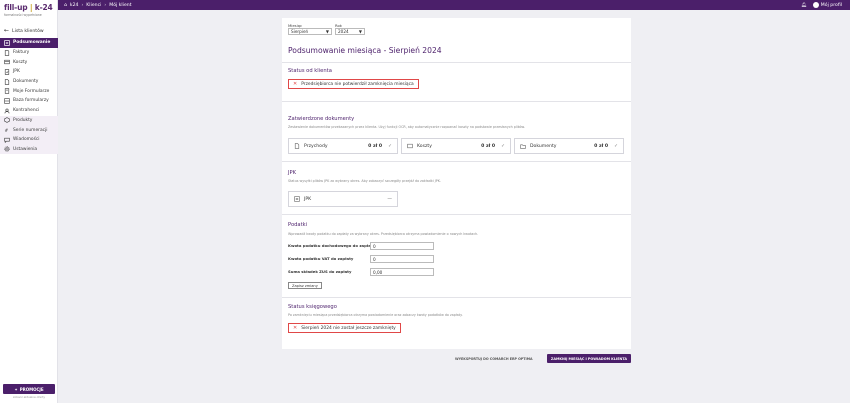 Image resolution: width=850 pixels, height=403 pixels. I want to click on save-button: Zapisz zmiany, so click(305, 285).